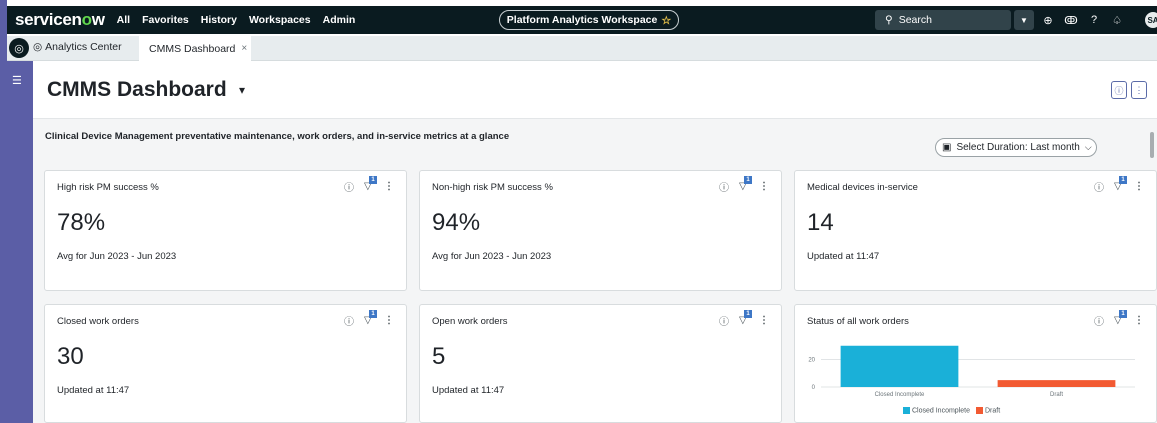  What do you see at coordinates (582, 48) in the screenshot?
I see `tab-bar: ◎ ◎ Analytics Center CMMS Dashboard ×` at bounding box center [582, 48].